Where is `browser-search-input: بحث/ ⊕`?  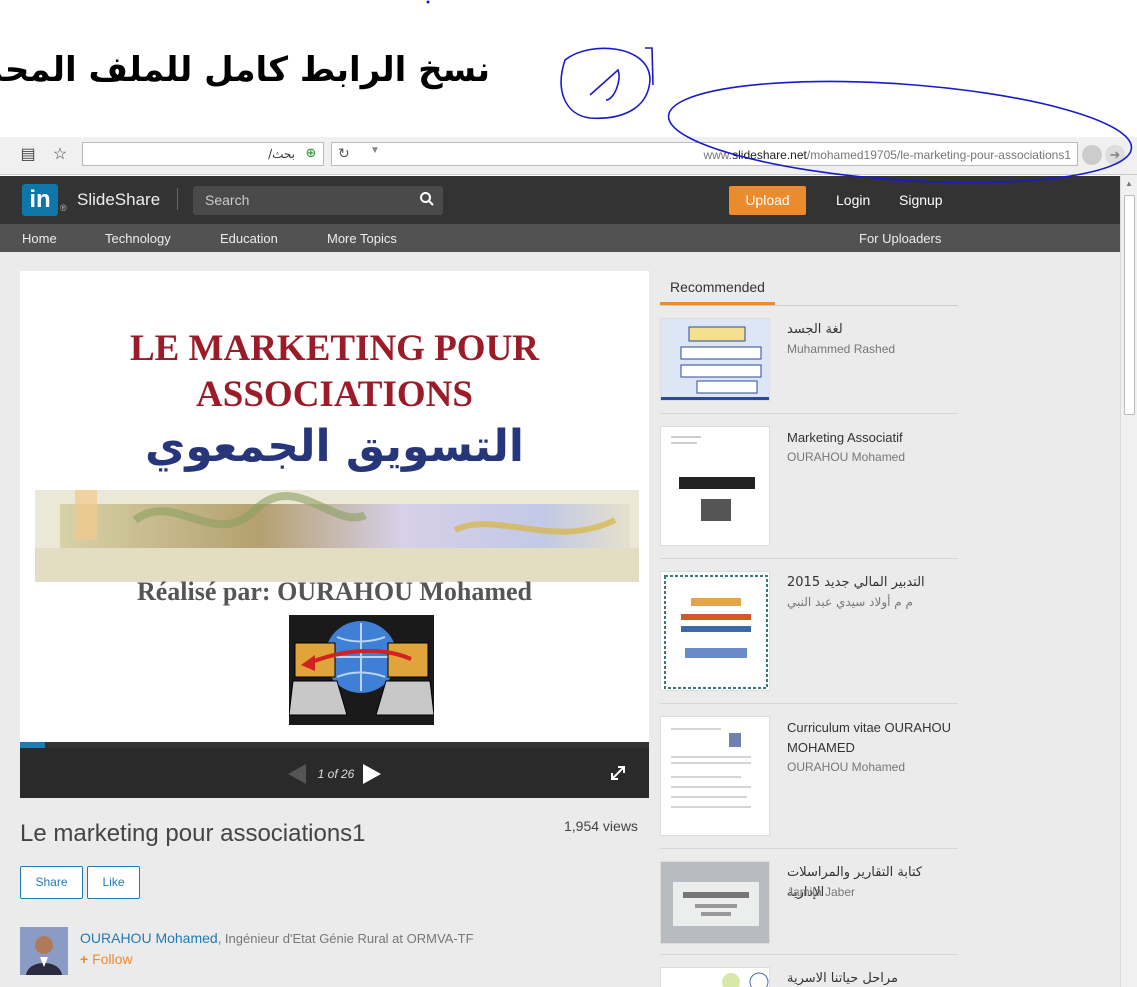
browser-search-input: بحث/ ⊕ is located at coordinates (203, 154).